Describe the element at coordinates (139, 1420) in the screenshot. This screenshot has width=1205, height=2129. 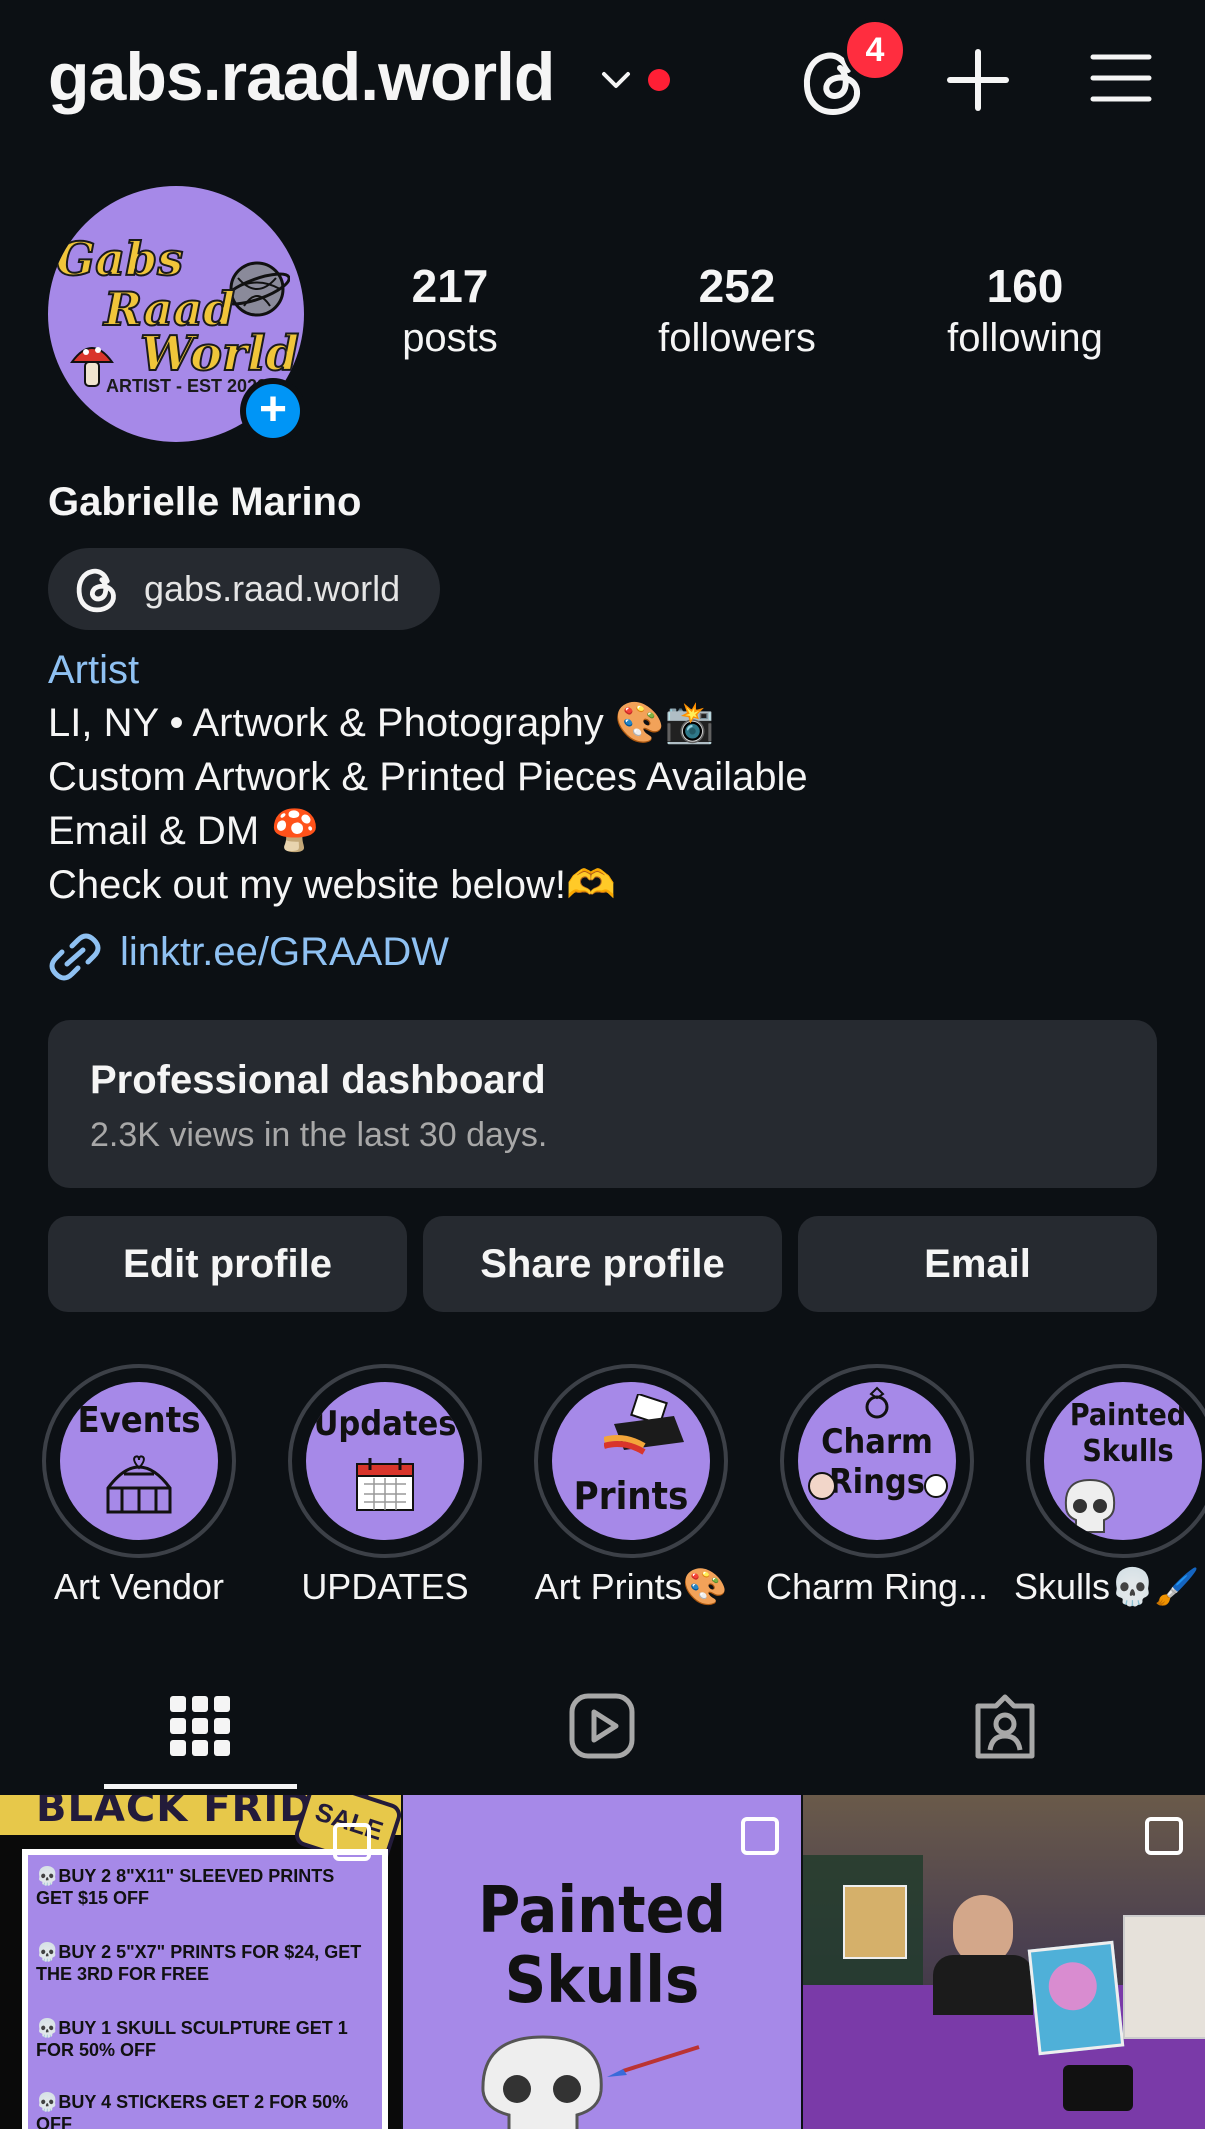
I see `highlight-cover-text: Events` at that location.